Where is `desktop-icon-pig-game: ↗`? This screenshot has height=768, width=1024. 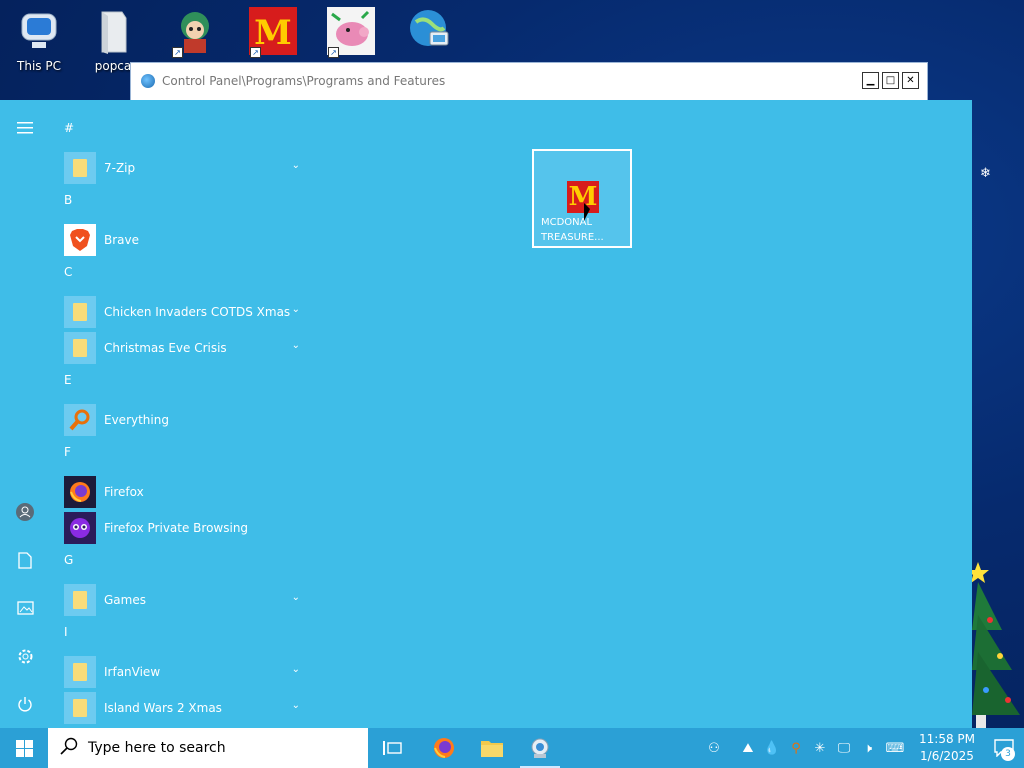
desktop-icon-pig-game: ↗ is located at coordinates (351, 32).